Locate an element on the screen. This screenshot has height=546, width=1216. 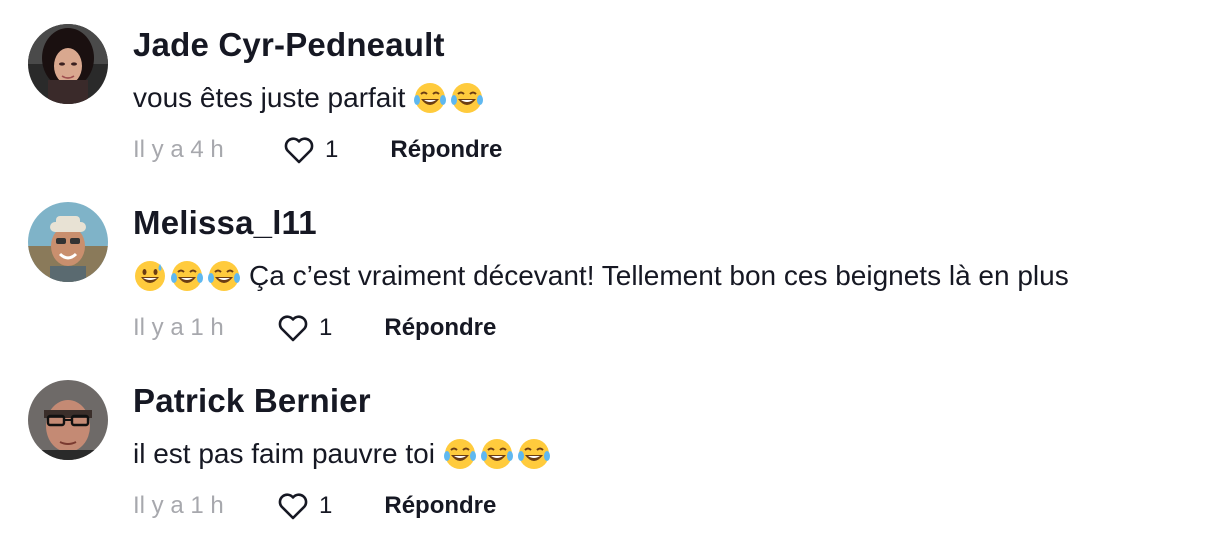
comment-meta: Il y a 4 h 1 Répondre is located at coordinates (317, 150).